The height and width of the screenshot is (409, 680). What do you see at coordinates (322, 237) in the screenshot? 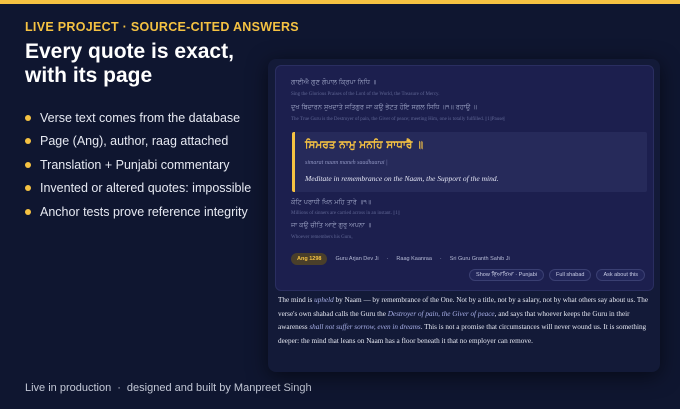
I see `verse-translation: Whoever remembers his Guru,` at bounding box center [322, 237].